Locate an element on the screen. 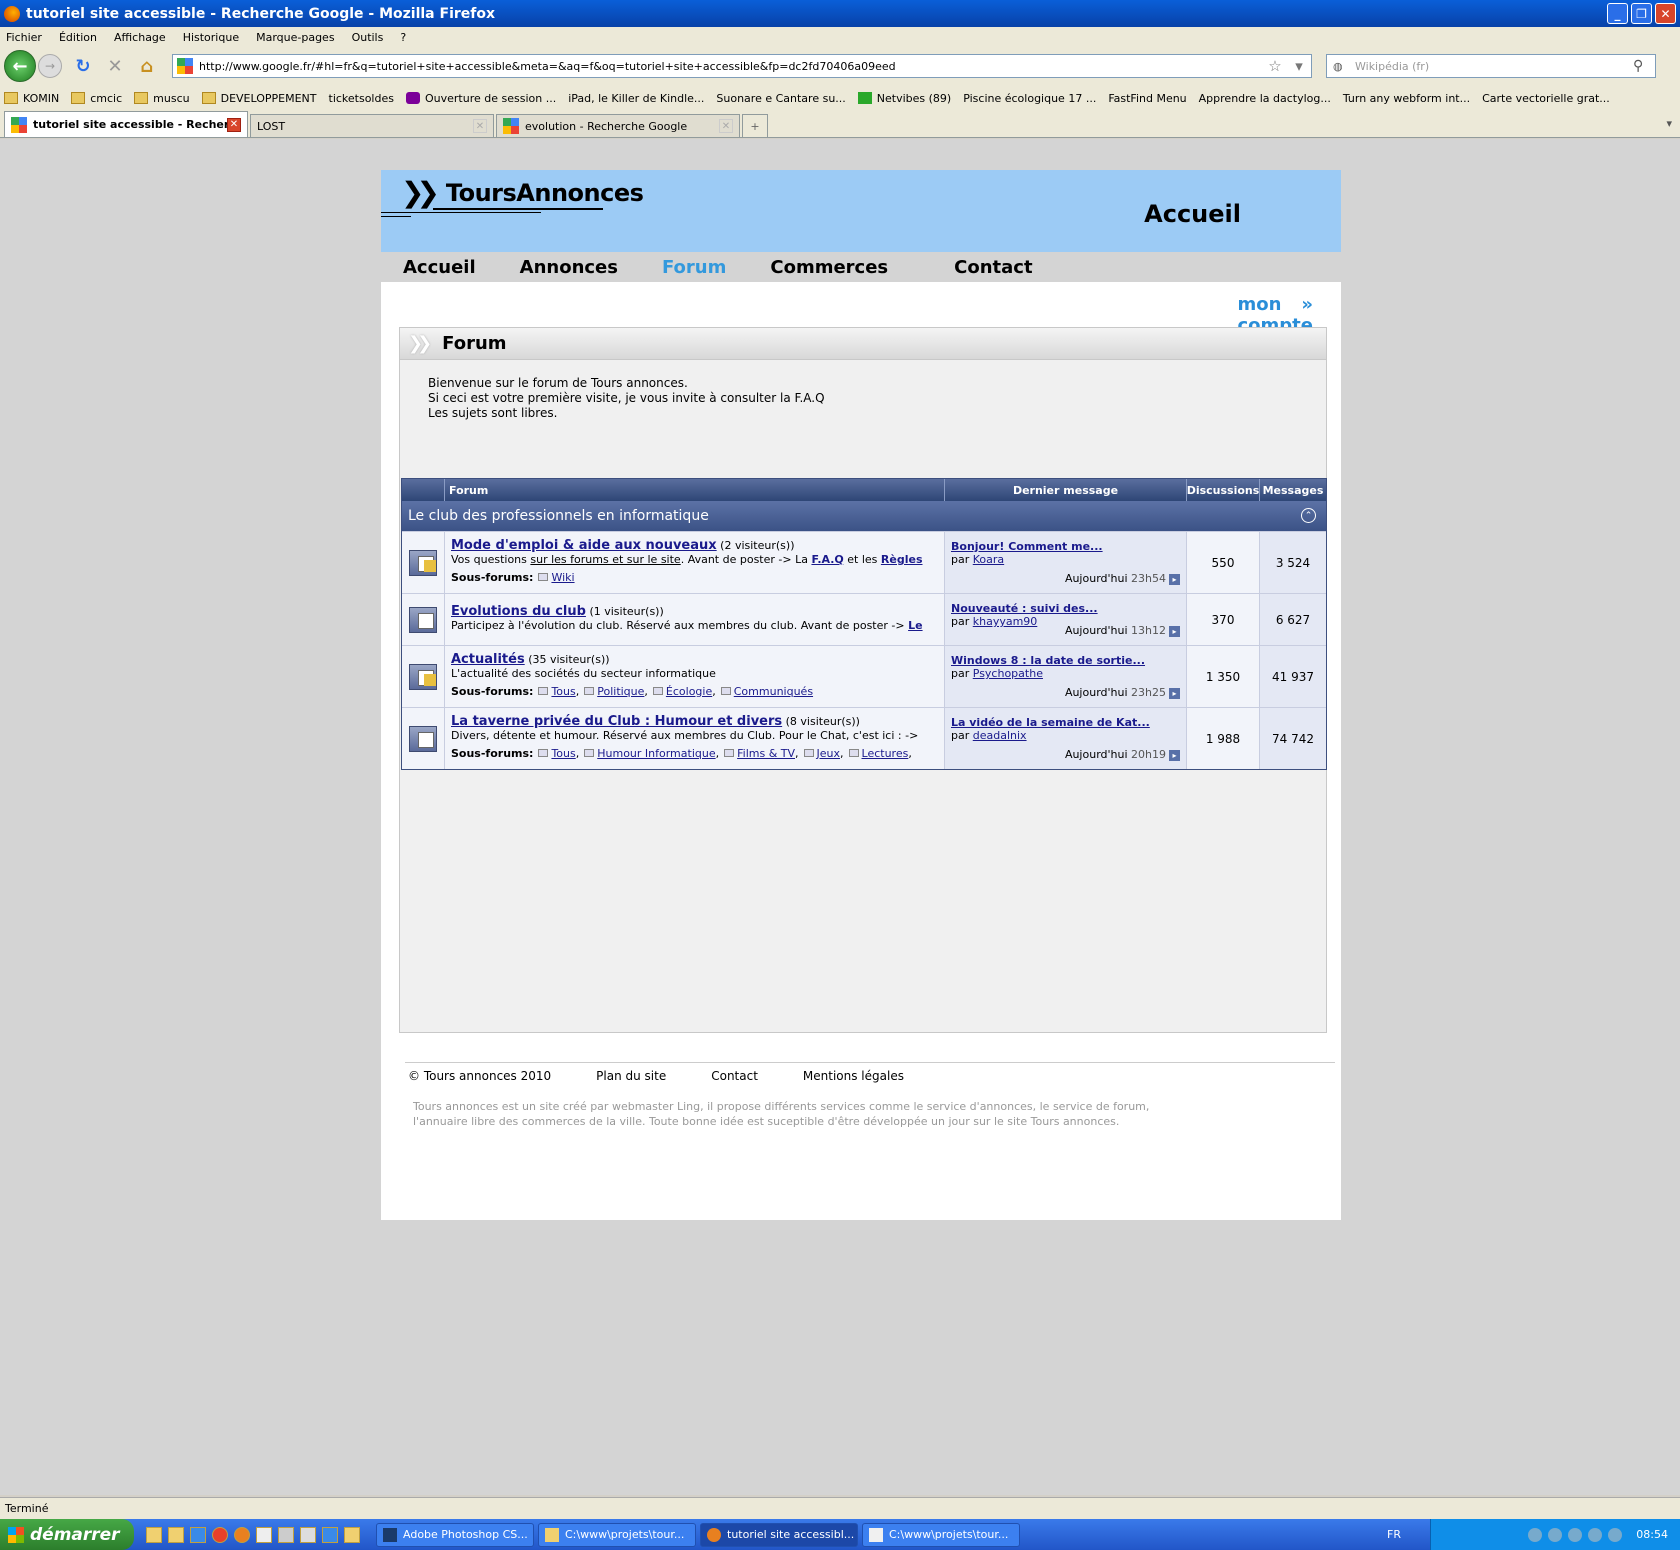  tab-evolution: evolution - Recherche Google ✕ is located at coordinates (618, 125).